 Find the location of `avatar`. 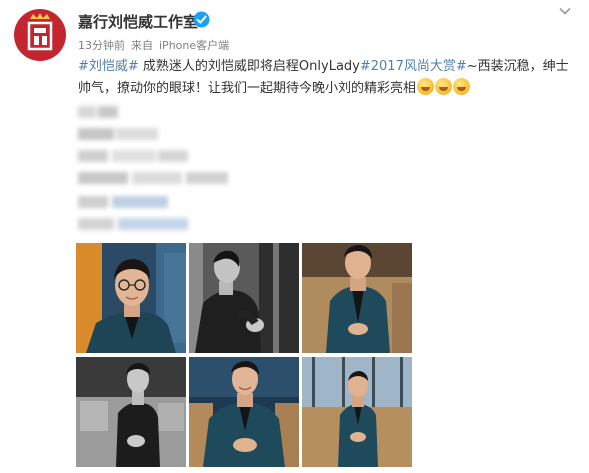

avatar is located at coordinates (40, 35).